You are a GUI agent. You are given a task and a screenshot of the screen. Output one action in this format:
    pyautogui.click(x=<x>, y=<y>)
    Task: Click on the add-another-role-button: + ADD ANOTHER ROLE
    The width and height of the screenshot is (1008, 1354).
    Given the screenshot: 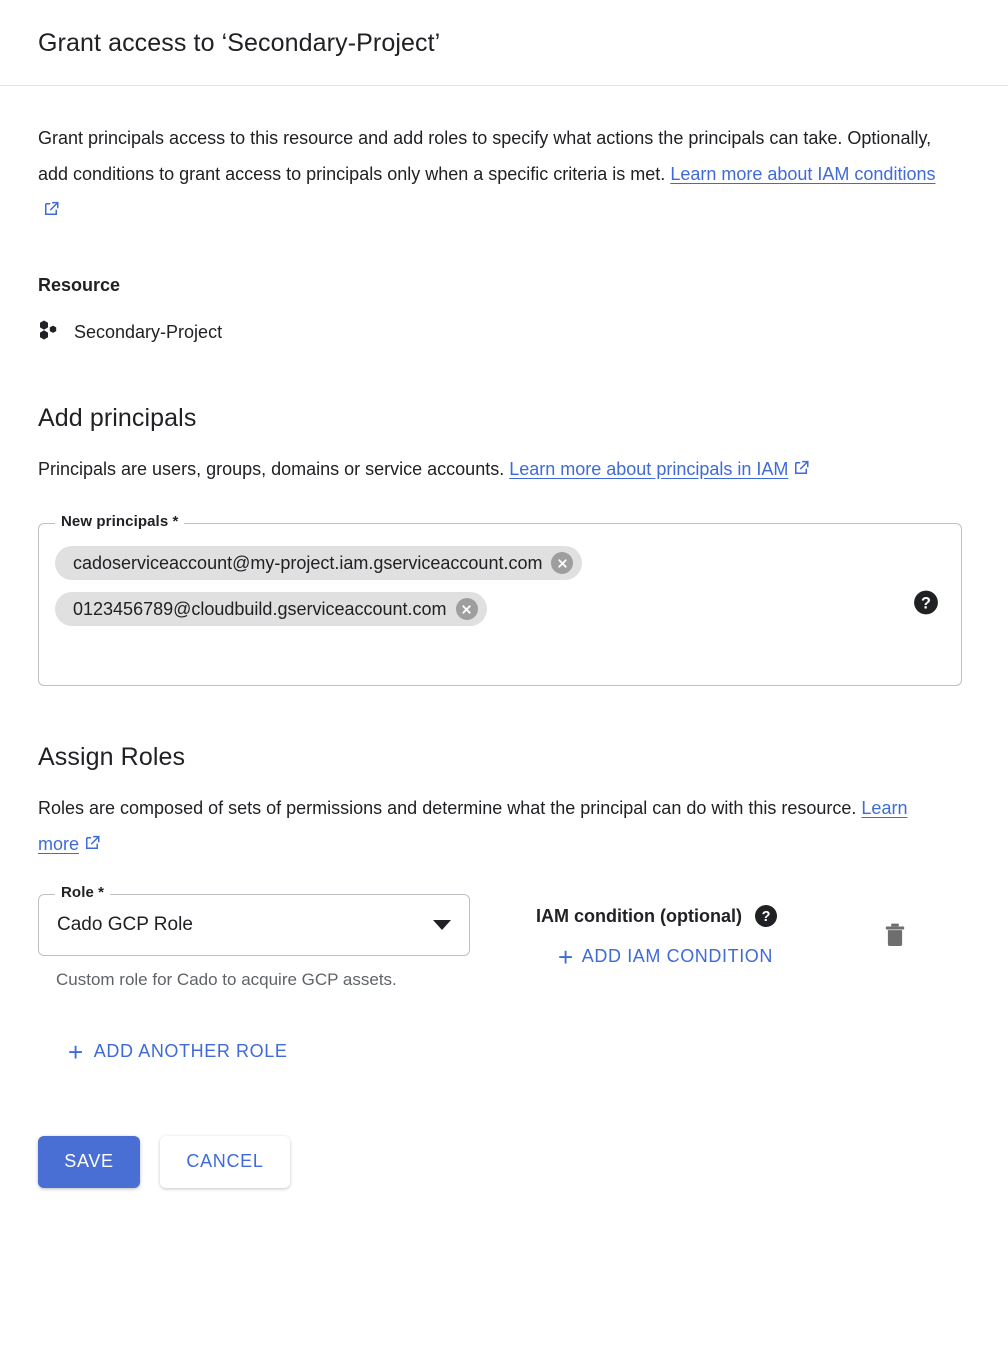 What is the action you would take?
    pyautogui.click(x=178, y=1051)
    